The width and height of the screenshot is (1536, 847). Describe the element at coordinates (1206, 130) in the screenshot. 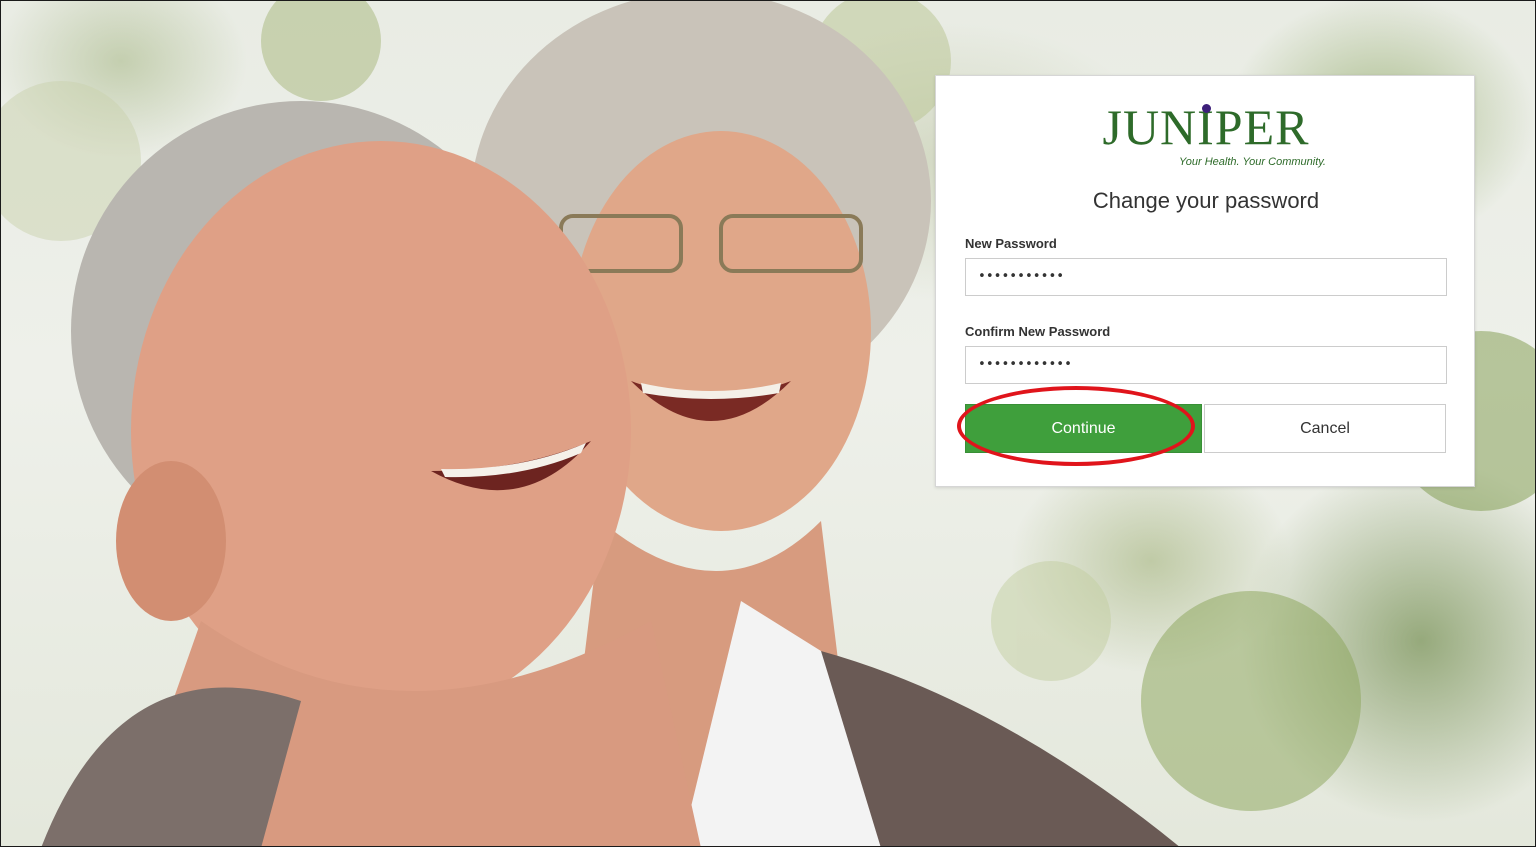

I see `juniper-logo: JUNIPER Your Health. Your Community.` at that location.